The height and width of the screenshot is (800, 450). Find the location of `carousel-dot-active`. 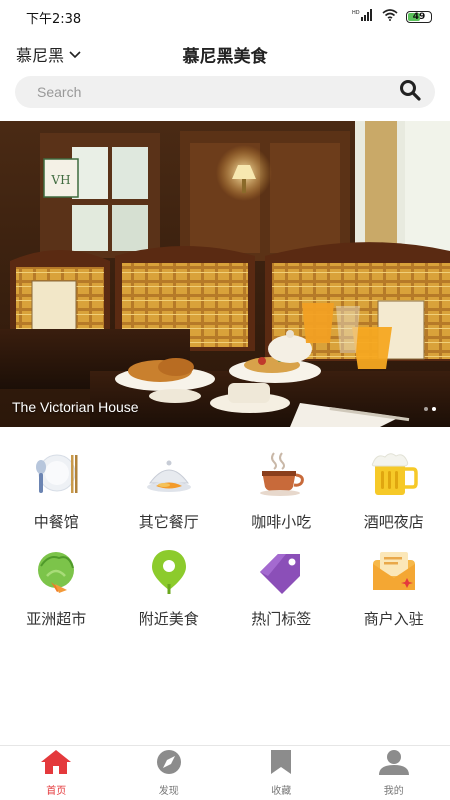

carousel-dot-active is located at coordinates (434, 409).